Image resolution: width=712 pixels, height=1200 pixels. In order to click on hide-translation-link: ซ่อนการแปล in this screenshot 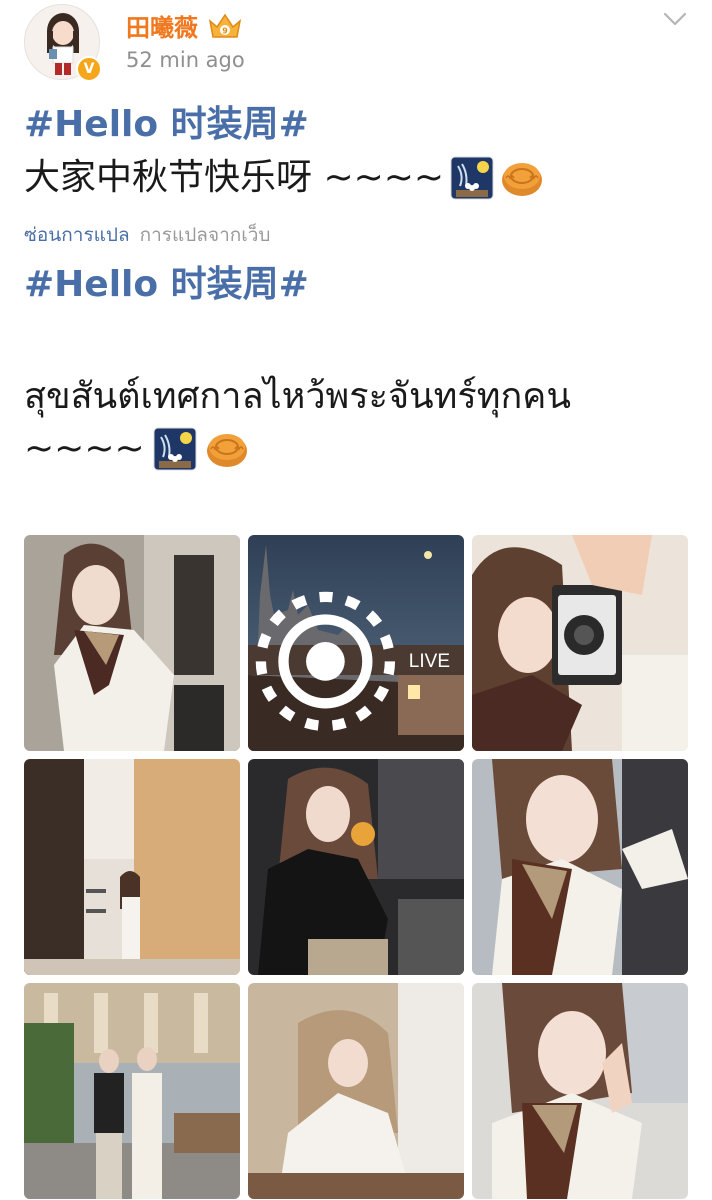, I will do `click(77, 235)`.